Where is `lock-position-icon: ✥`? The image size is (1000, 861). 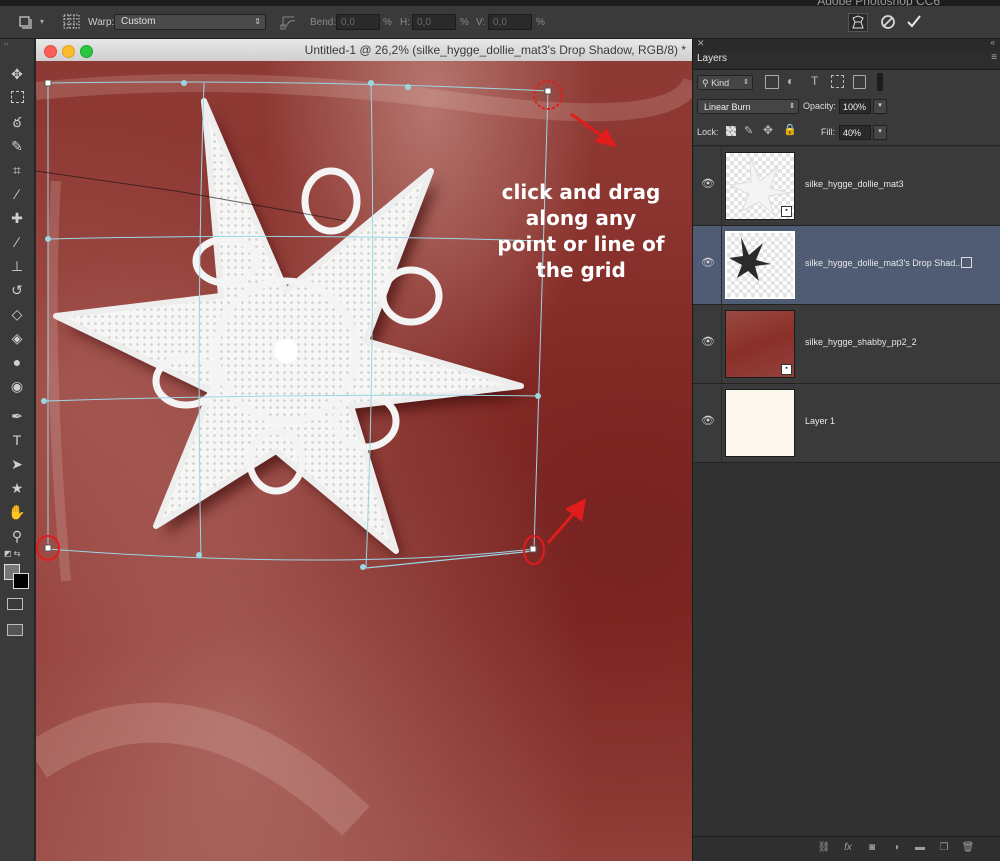 lock-position-icon: ✥ is located at coordinates (768, 130).